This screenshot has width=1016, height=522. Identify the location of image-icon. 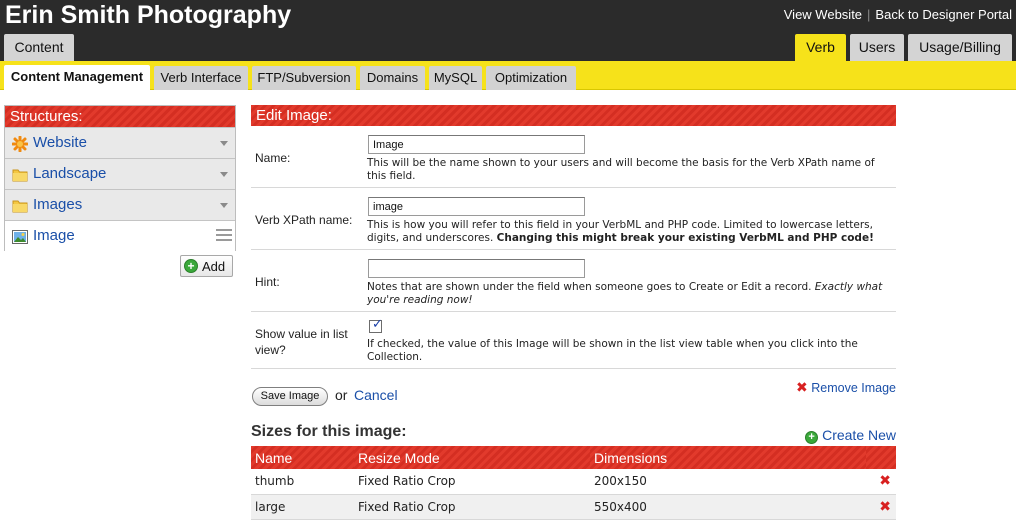
(20, 236).